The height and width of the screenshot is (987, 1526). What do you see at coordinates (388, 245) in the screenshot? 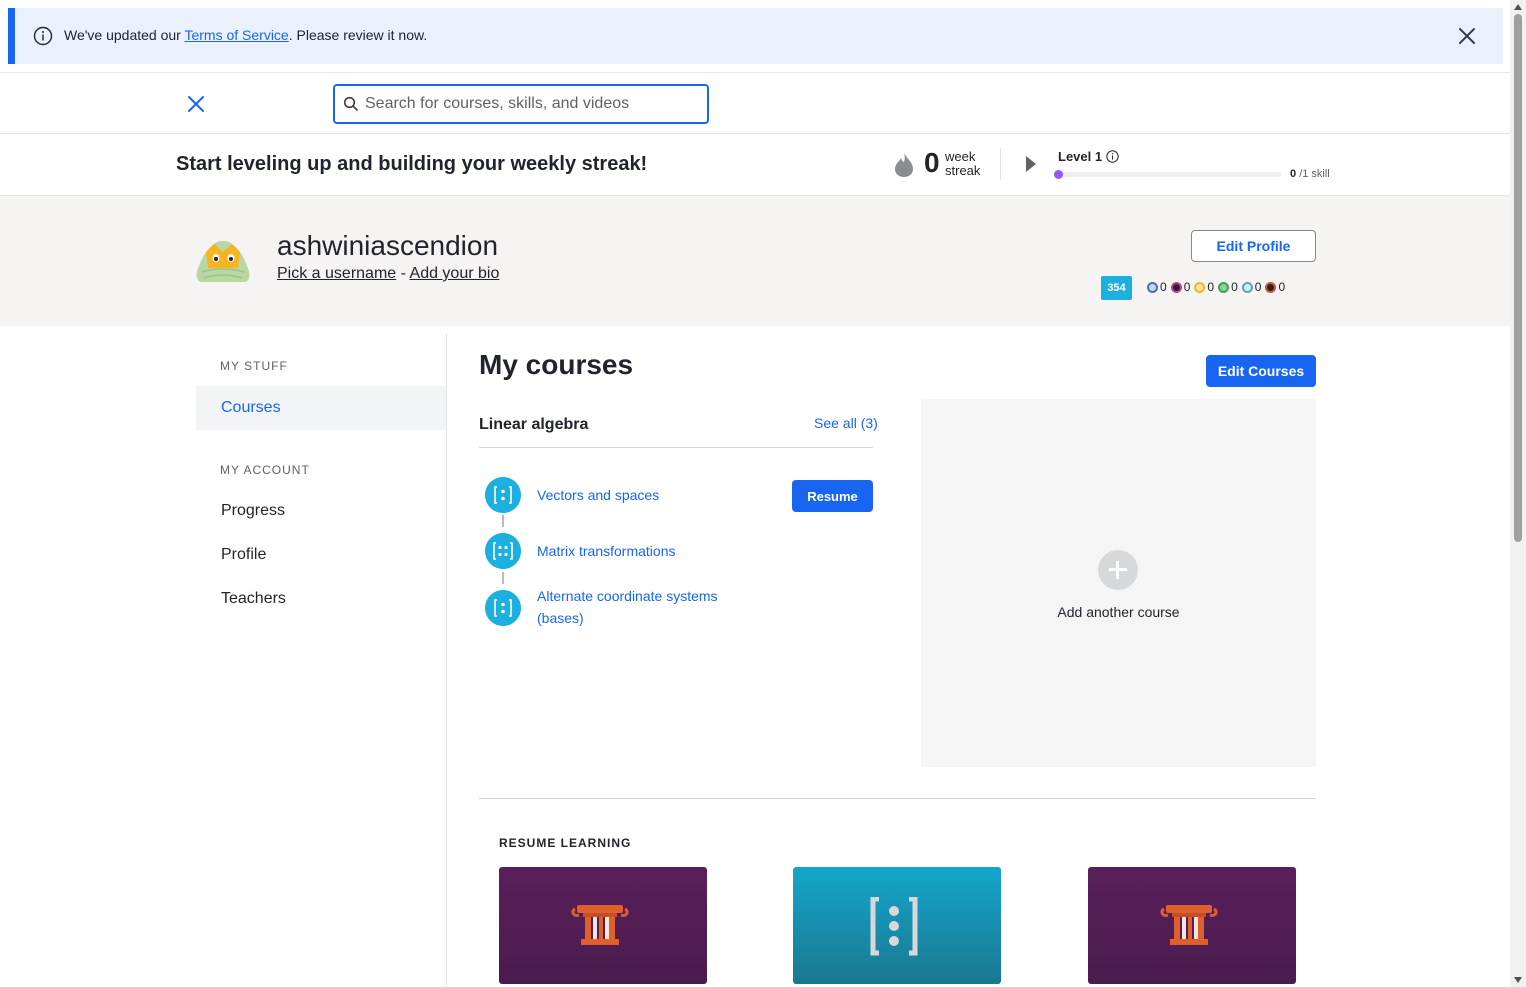
I see `profile-username: ashwiniascendion` at bounding box center [388, 245].